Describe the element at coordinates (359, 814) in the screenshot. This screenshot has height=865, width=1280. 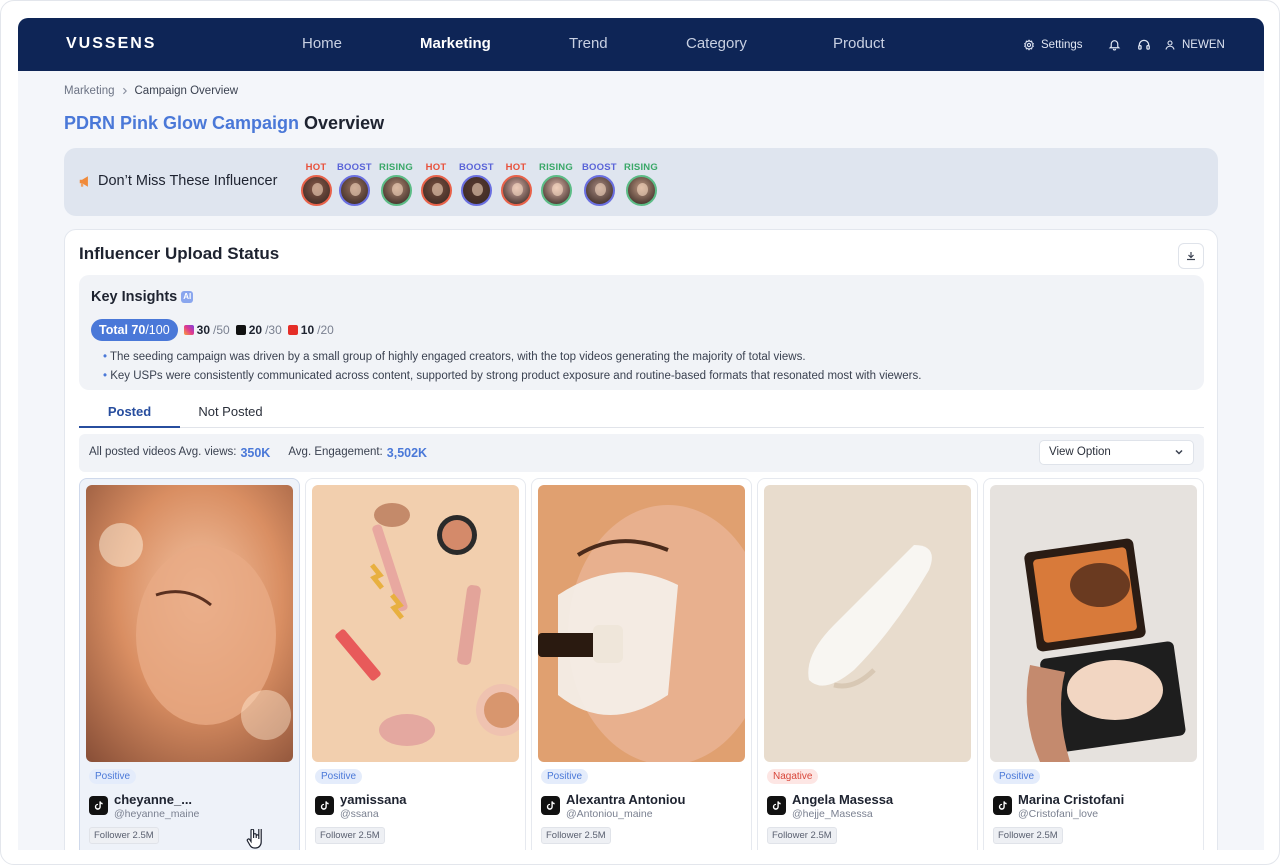
I see `creator-handle: @ssana` at that location.